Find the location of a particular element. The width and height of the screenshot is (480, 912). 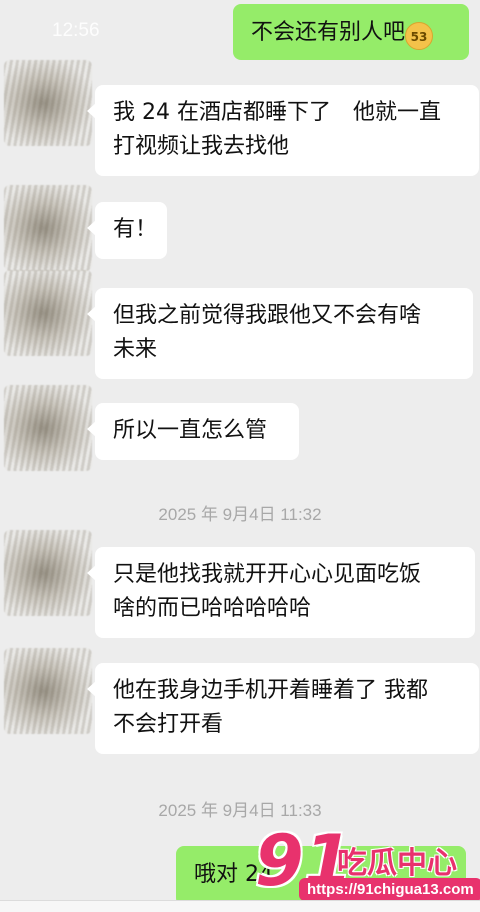

message-timestamp: 2025 年 9月4日 11:33 is located at coordinates (240, 810).